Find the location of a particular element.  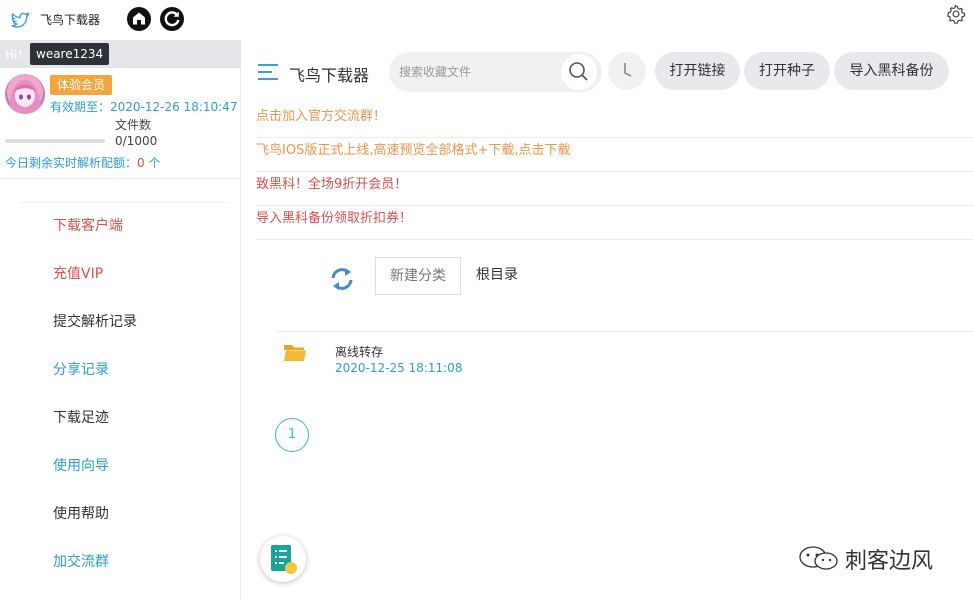

quota-value: 0 is located at coordinates (141, 163).